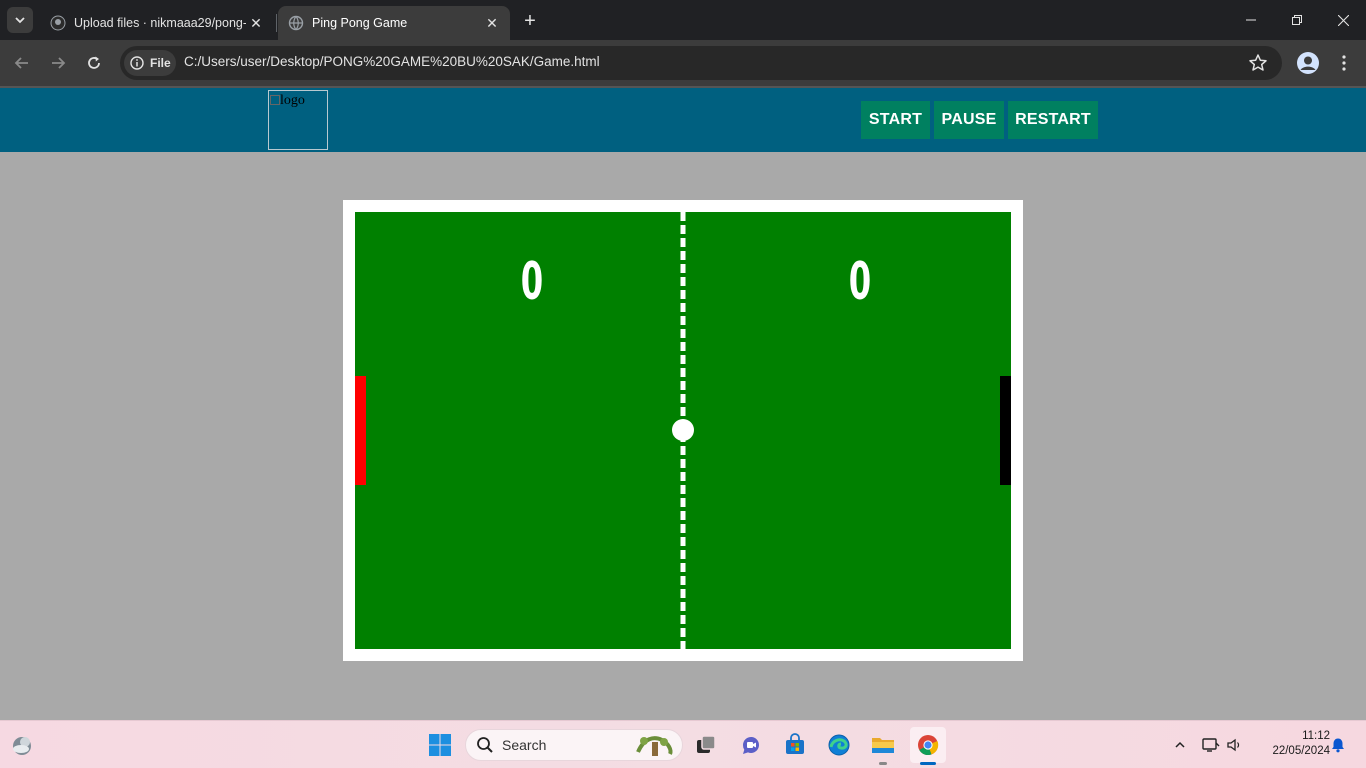 The height and width of the screenshot is (768, 1366). What do you see at coordinates (1251, 20) in the screenshot?
I see `minimize-icon` at bounding box center [1251, 20].